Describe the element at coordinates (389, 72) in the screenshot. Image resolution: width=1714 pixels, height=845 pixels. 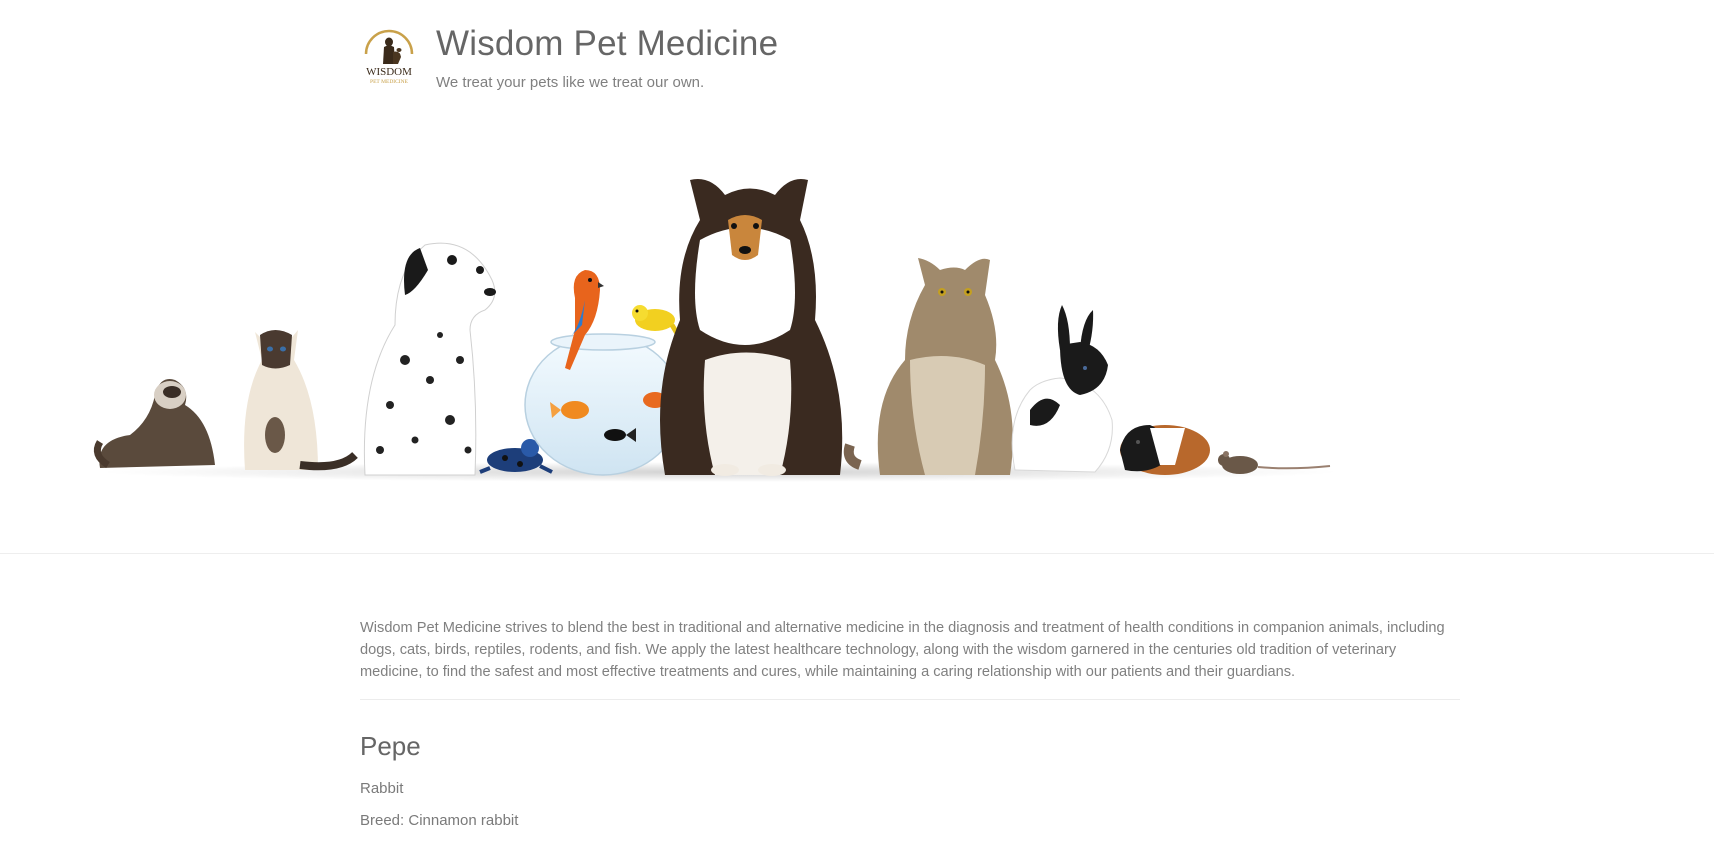
I see `logo-text-top: WISDOM` at that location.